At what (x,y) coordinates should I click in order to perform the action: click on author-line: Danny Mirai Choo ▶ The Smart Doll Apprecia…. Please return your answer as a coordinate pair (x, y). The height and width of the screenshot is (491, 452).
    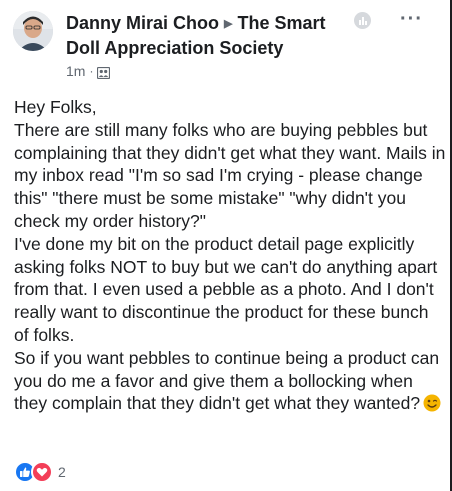
    Looking at the image, I should click on (211, 35).